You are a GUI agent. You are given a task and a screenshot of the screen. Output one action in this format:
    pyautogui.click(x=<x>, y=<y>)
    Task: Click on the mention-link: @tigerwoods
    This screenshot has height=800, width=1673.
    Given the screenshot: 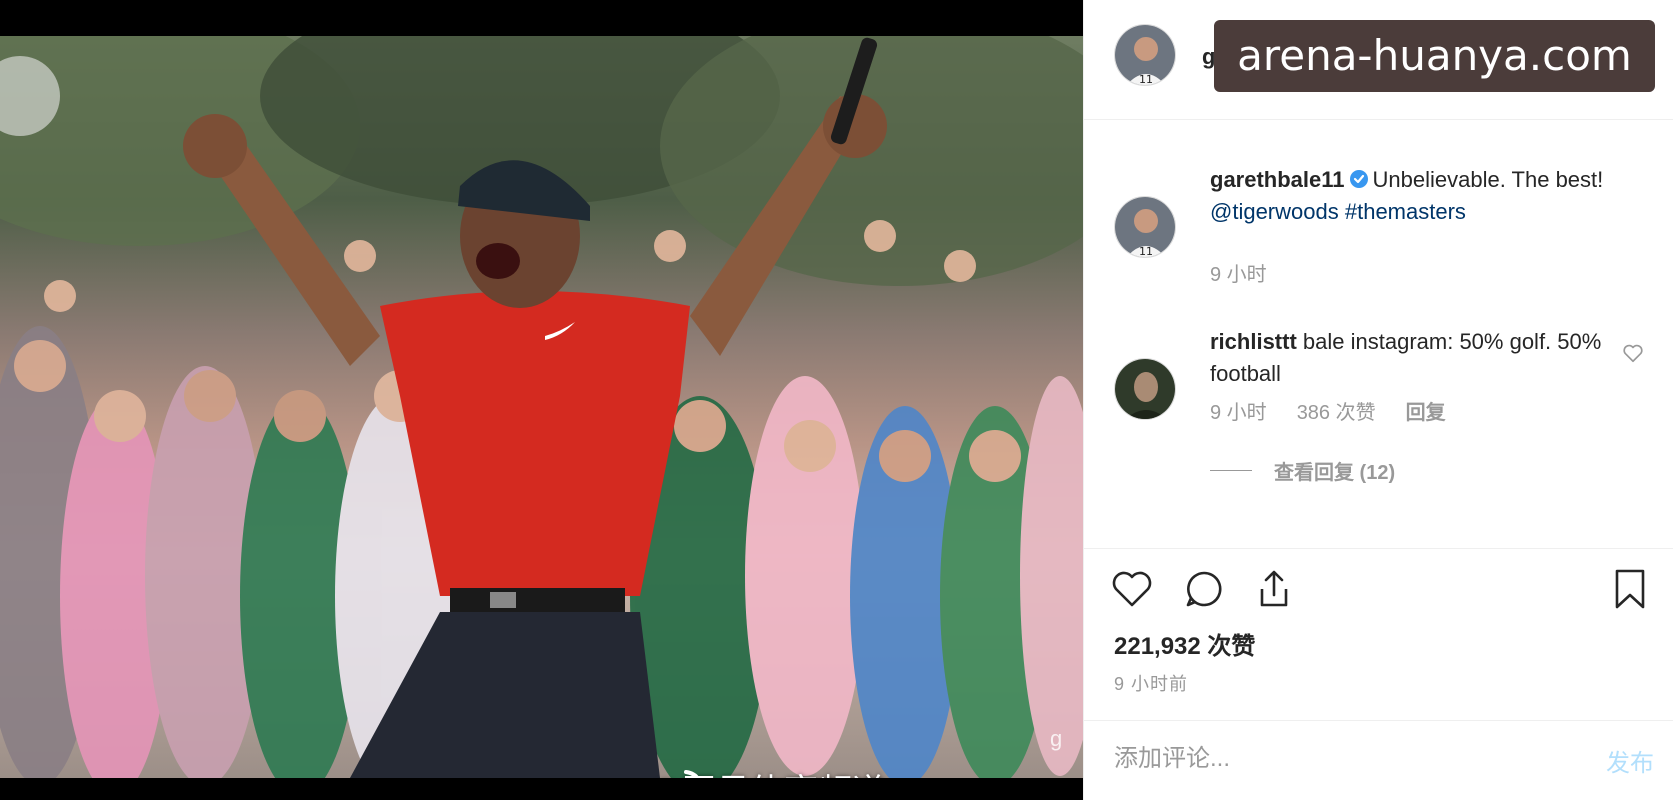 What is the action you would take?
    pyautogui.click(x=1274, y=211)
    